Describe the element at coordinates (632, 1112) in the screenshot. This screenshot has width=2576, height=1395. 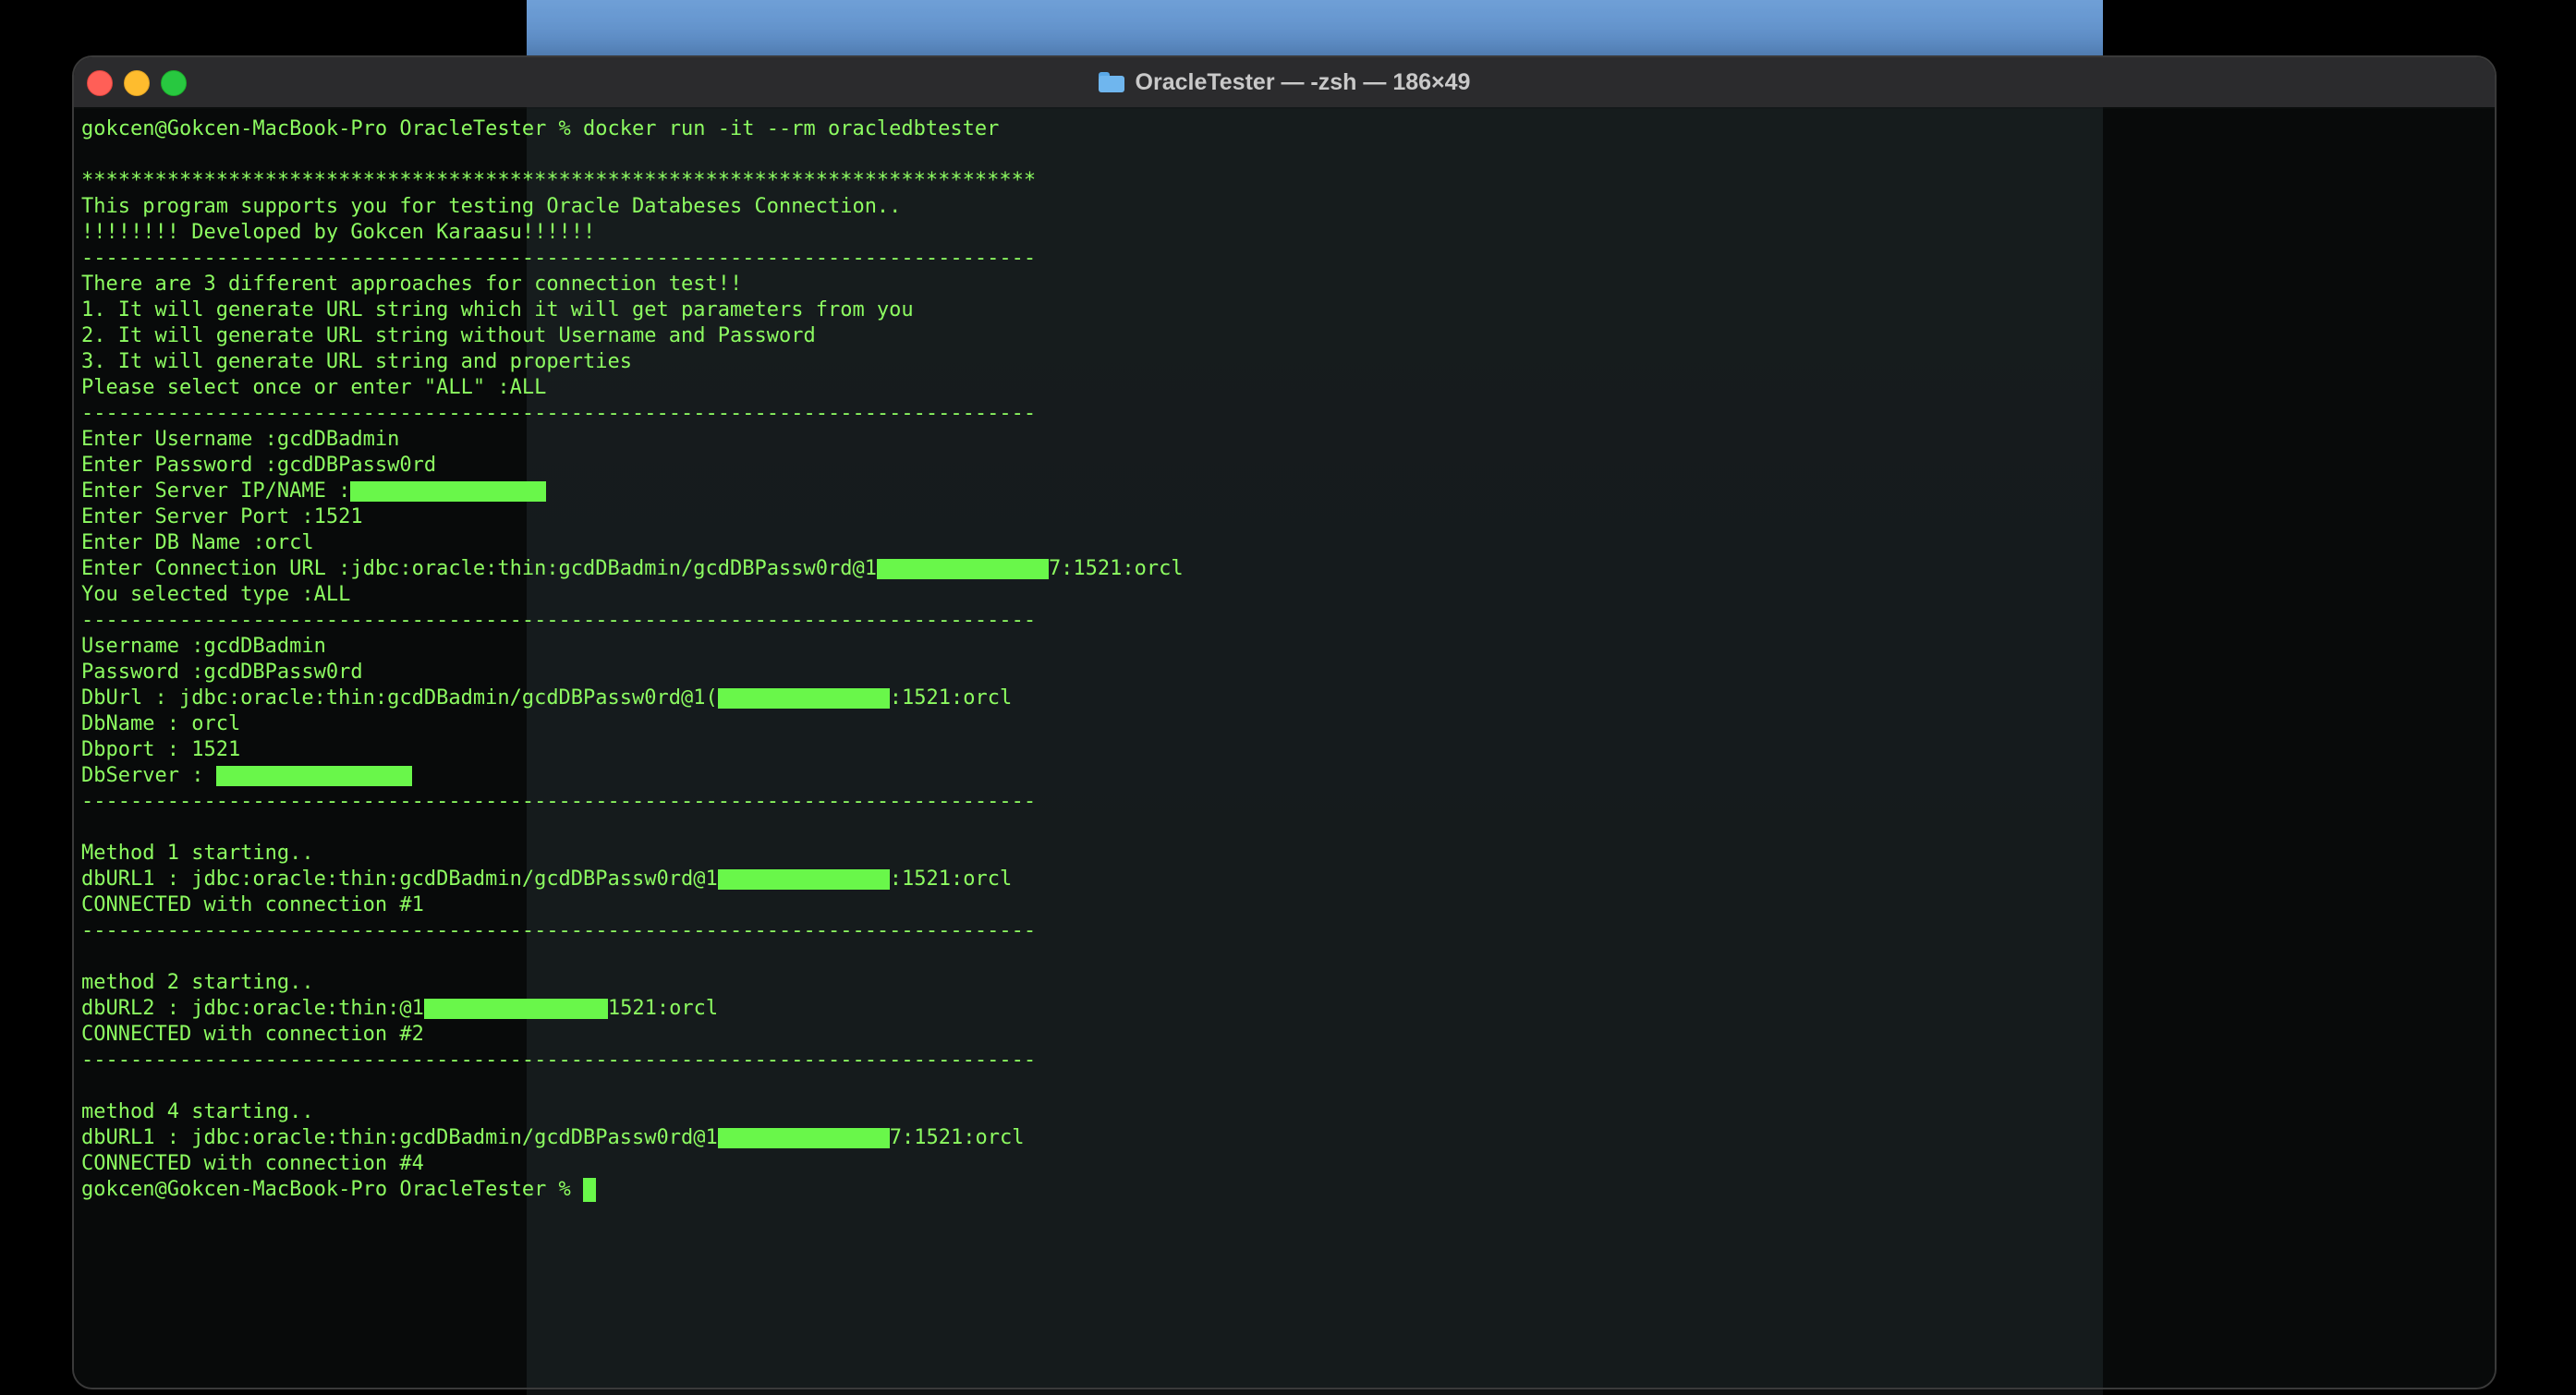
I see `terminal-line: method 4 starting..` at that location.